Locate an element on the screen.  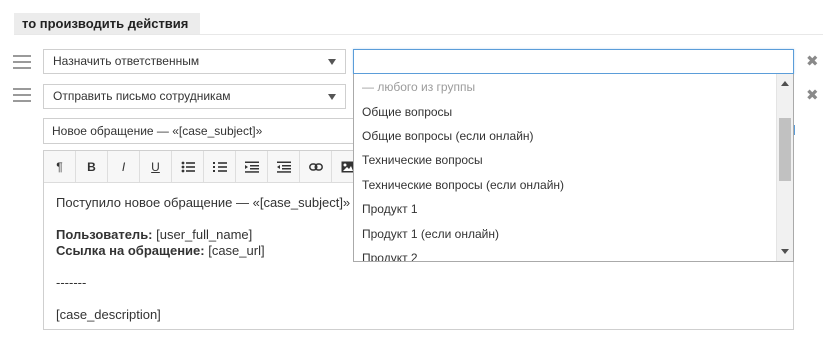
action-type-value: Назначить ответственным is located at coordinates (126, 61).